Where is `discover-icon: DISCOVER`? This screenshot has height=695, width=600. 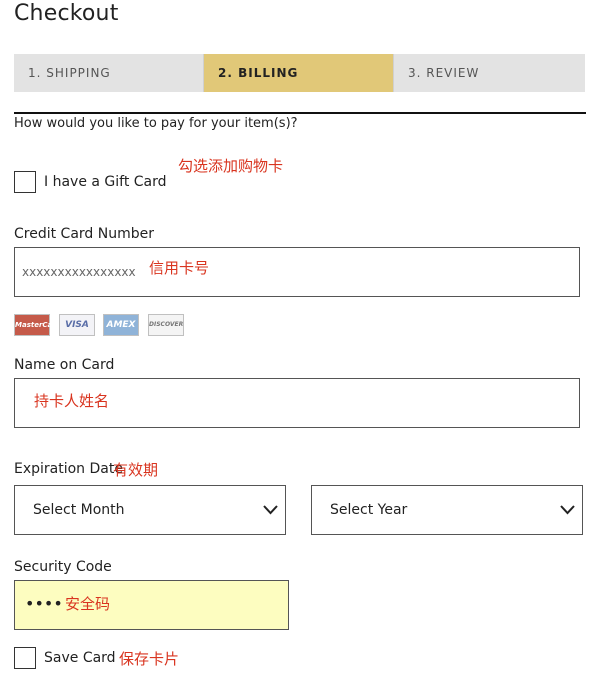
discover-icon: DISCOVER is located at coordinates (166, 325).